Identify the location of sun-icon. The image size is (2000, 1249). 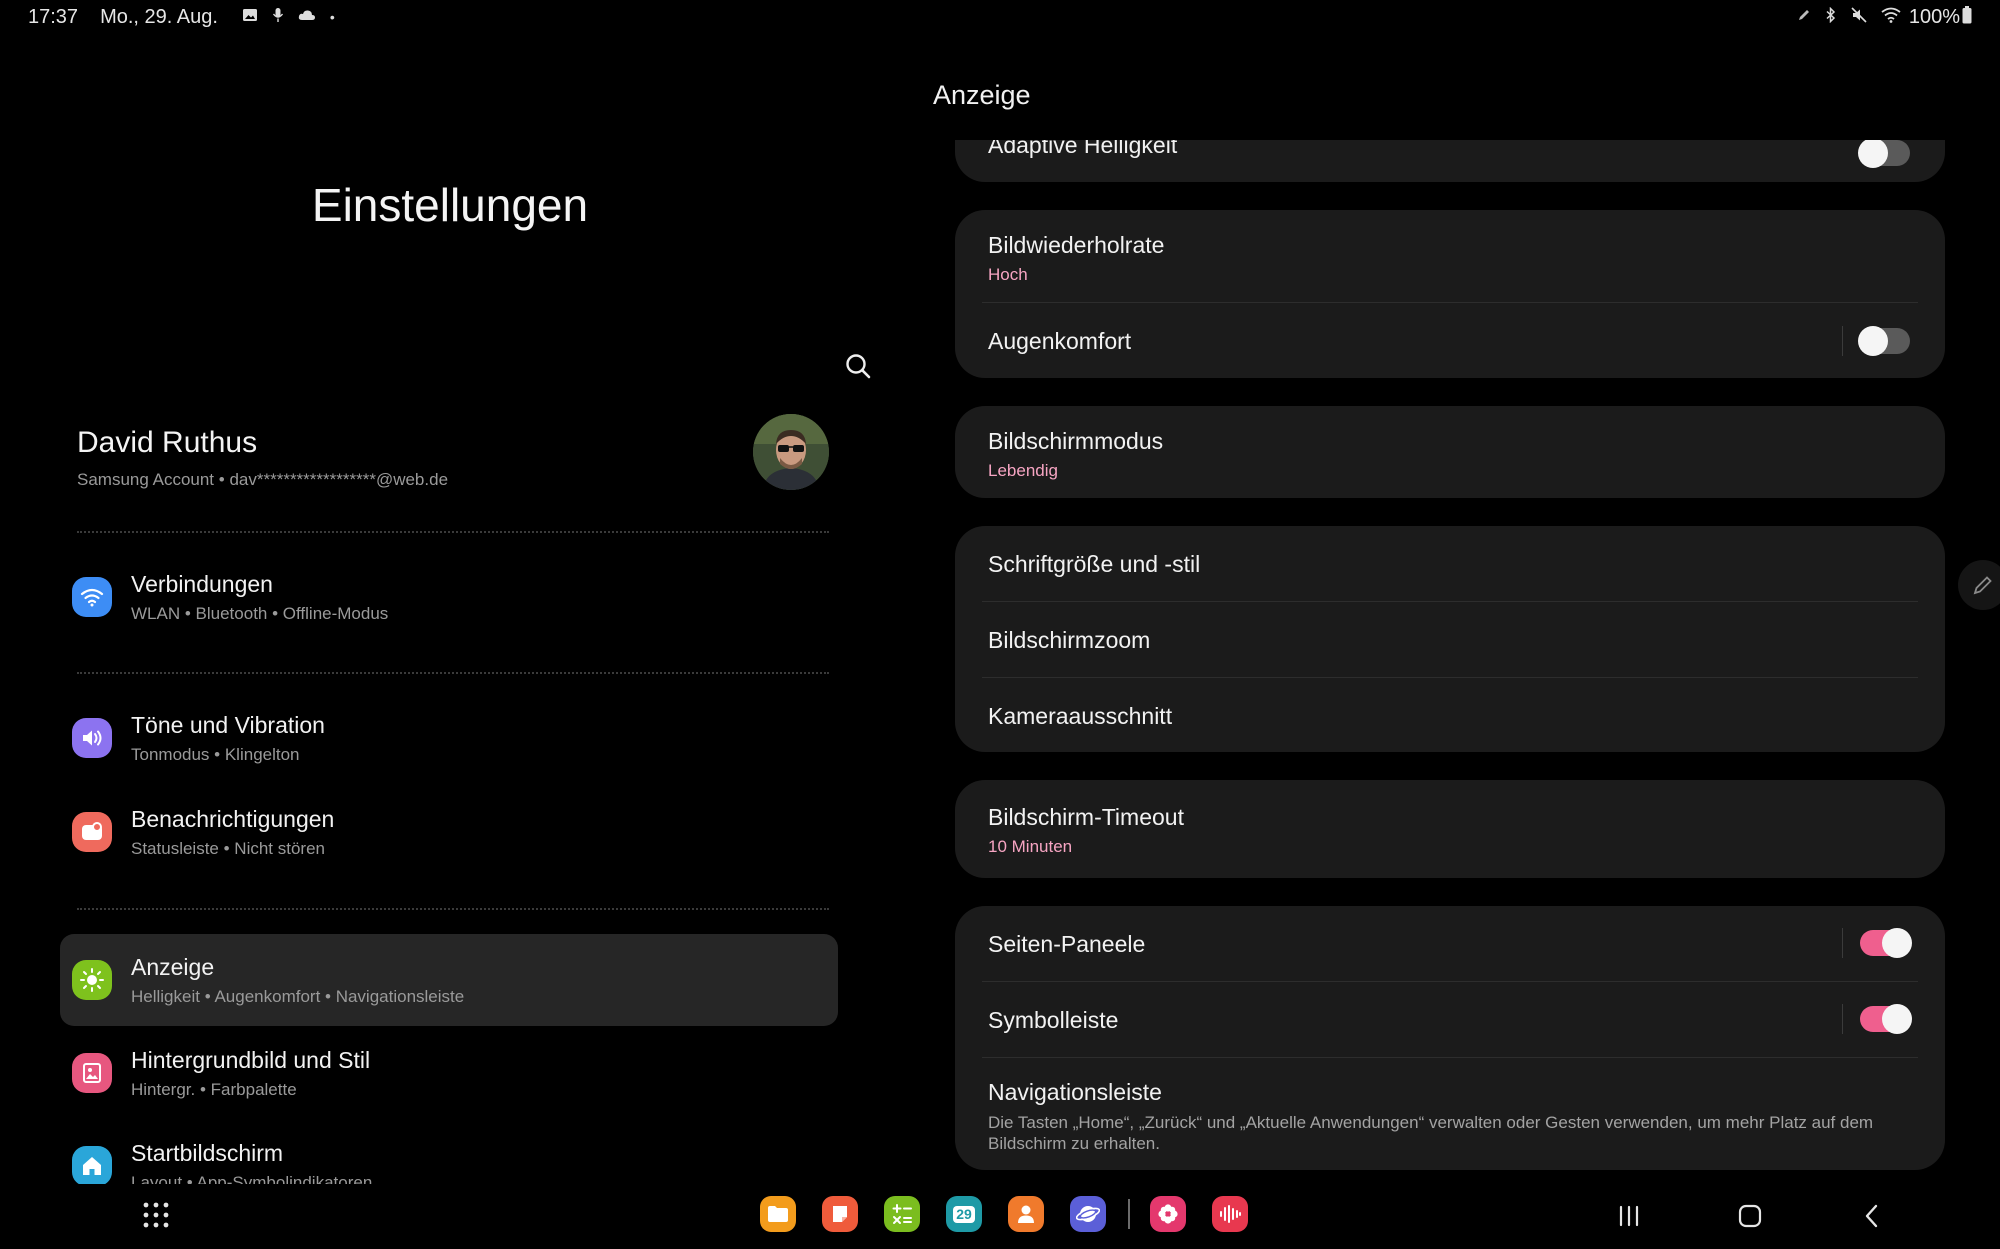
(92, 980).